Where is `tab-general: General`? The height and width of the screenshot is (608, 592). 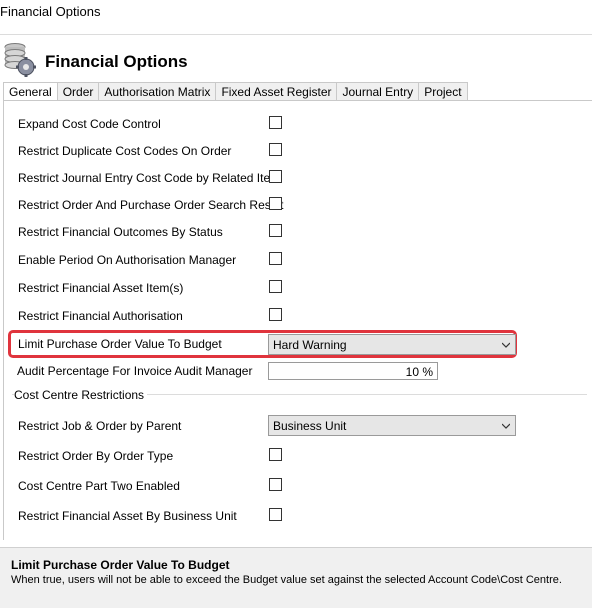 tab-general: General is located at coordinates (30, 92).